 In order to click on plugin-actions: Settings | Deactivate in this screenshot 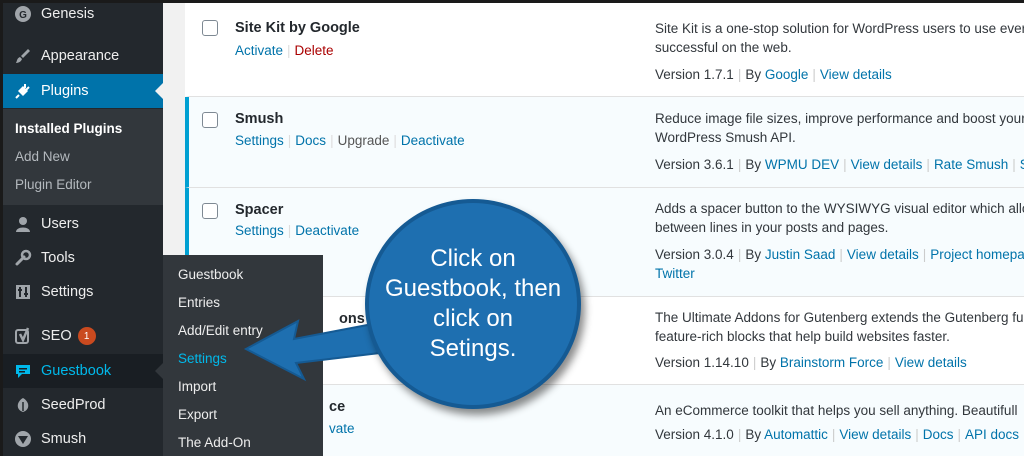, I will do `click(297, 230)`.